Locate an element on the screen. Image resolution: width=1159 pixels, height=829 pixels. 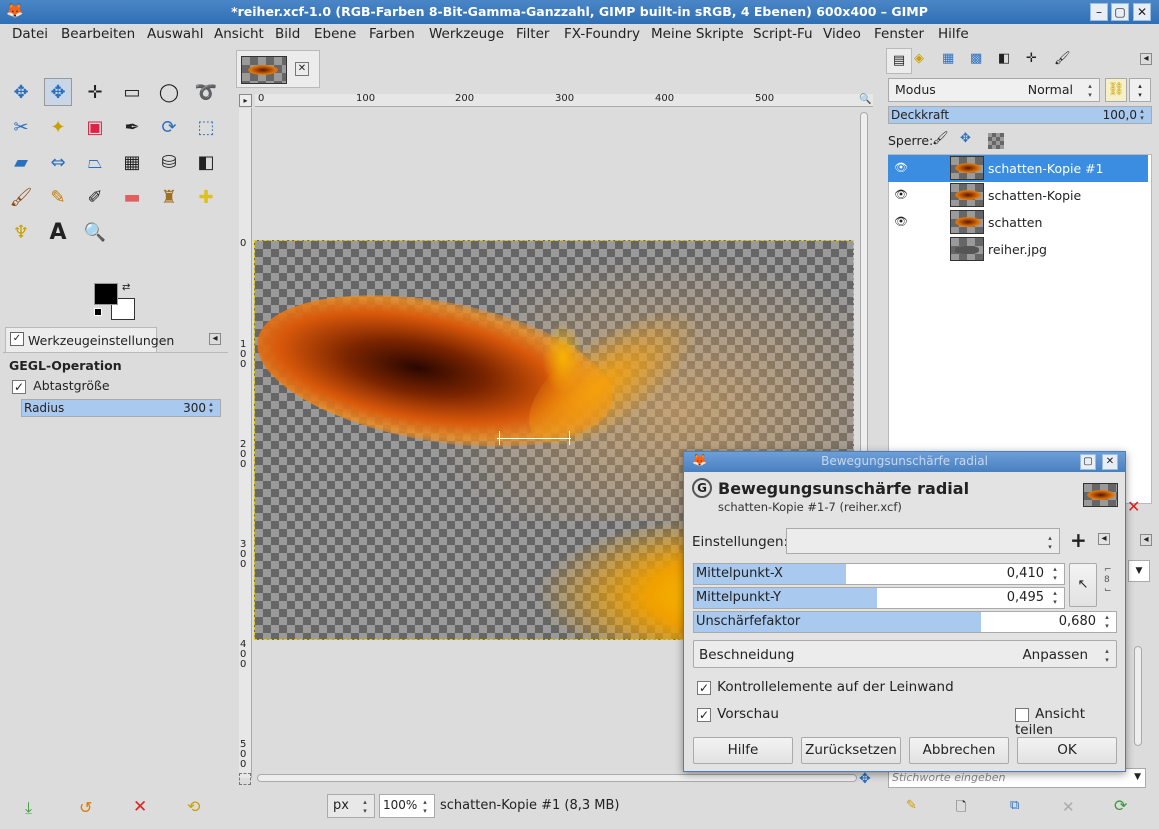
rect-select-icon: ▭ is located at coordinates (132, 92).